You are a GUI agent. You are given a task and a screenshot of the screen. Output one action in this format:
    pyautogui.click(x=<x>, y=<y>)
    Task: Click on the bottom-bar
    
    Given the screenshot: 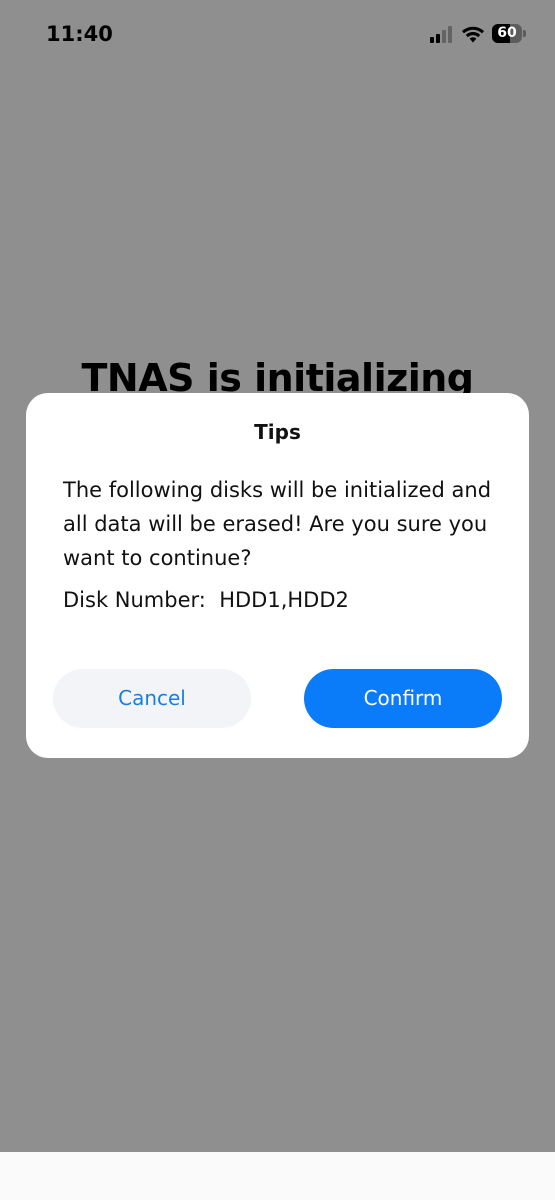 What is the action you would take?
    pyautogui.click(x=277, y=1176)
    